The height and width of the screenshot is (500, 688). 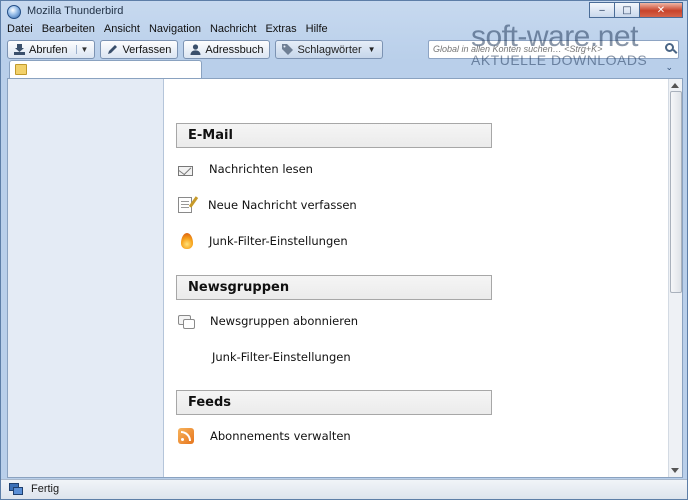 I want to click on get-messages-button: Abrufen ▼, so click(x=51, y=49).